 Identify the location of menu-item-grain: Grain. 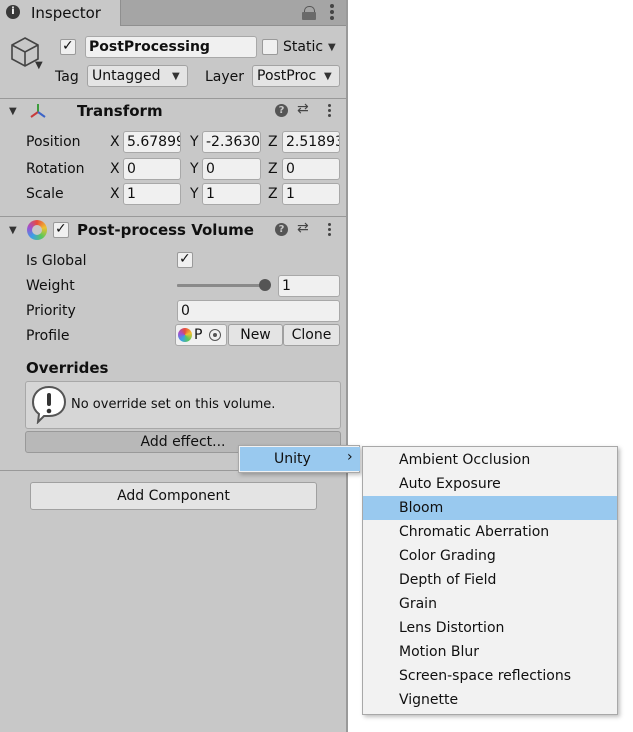
(490, 604).